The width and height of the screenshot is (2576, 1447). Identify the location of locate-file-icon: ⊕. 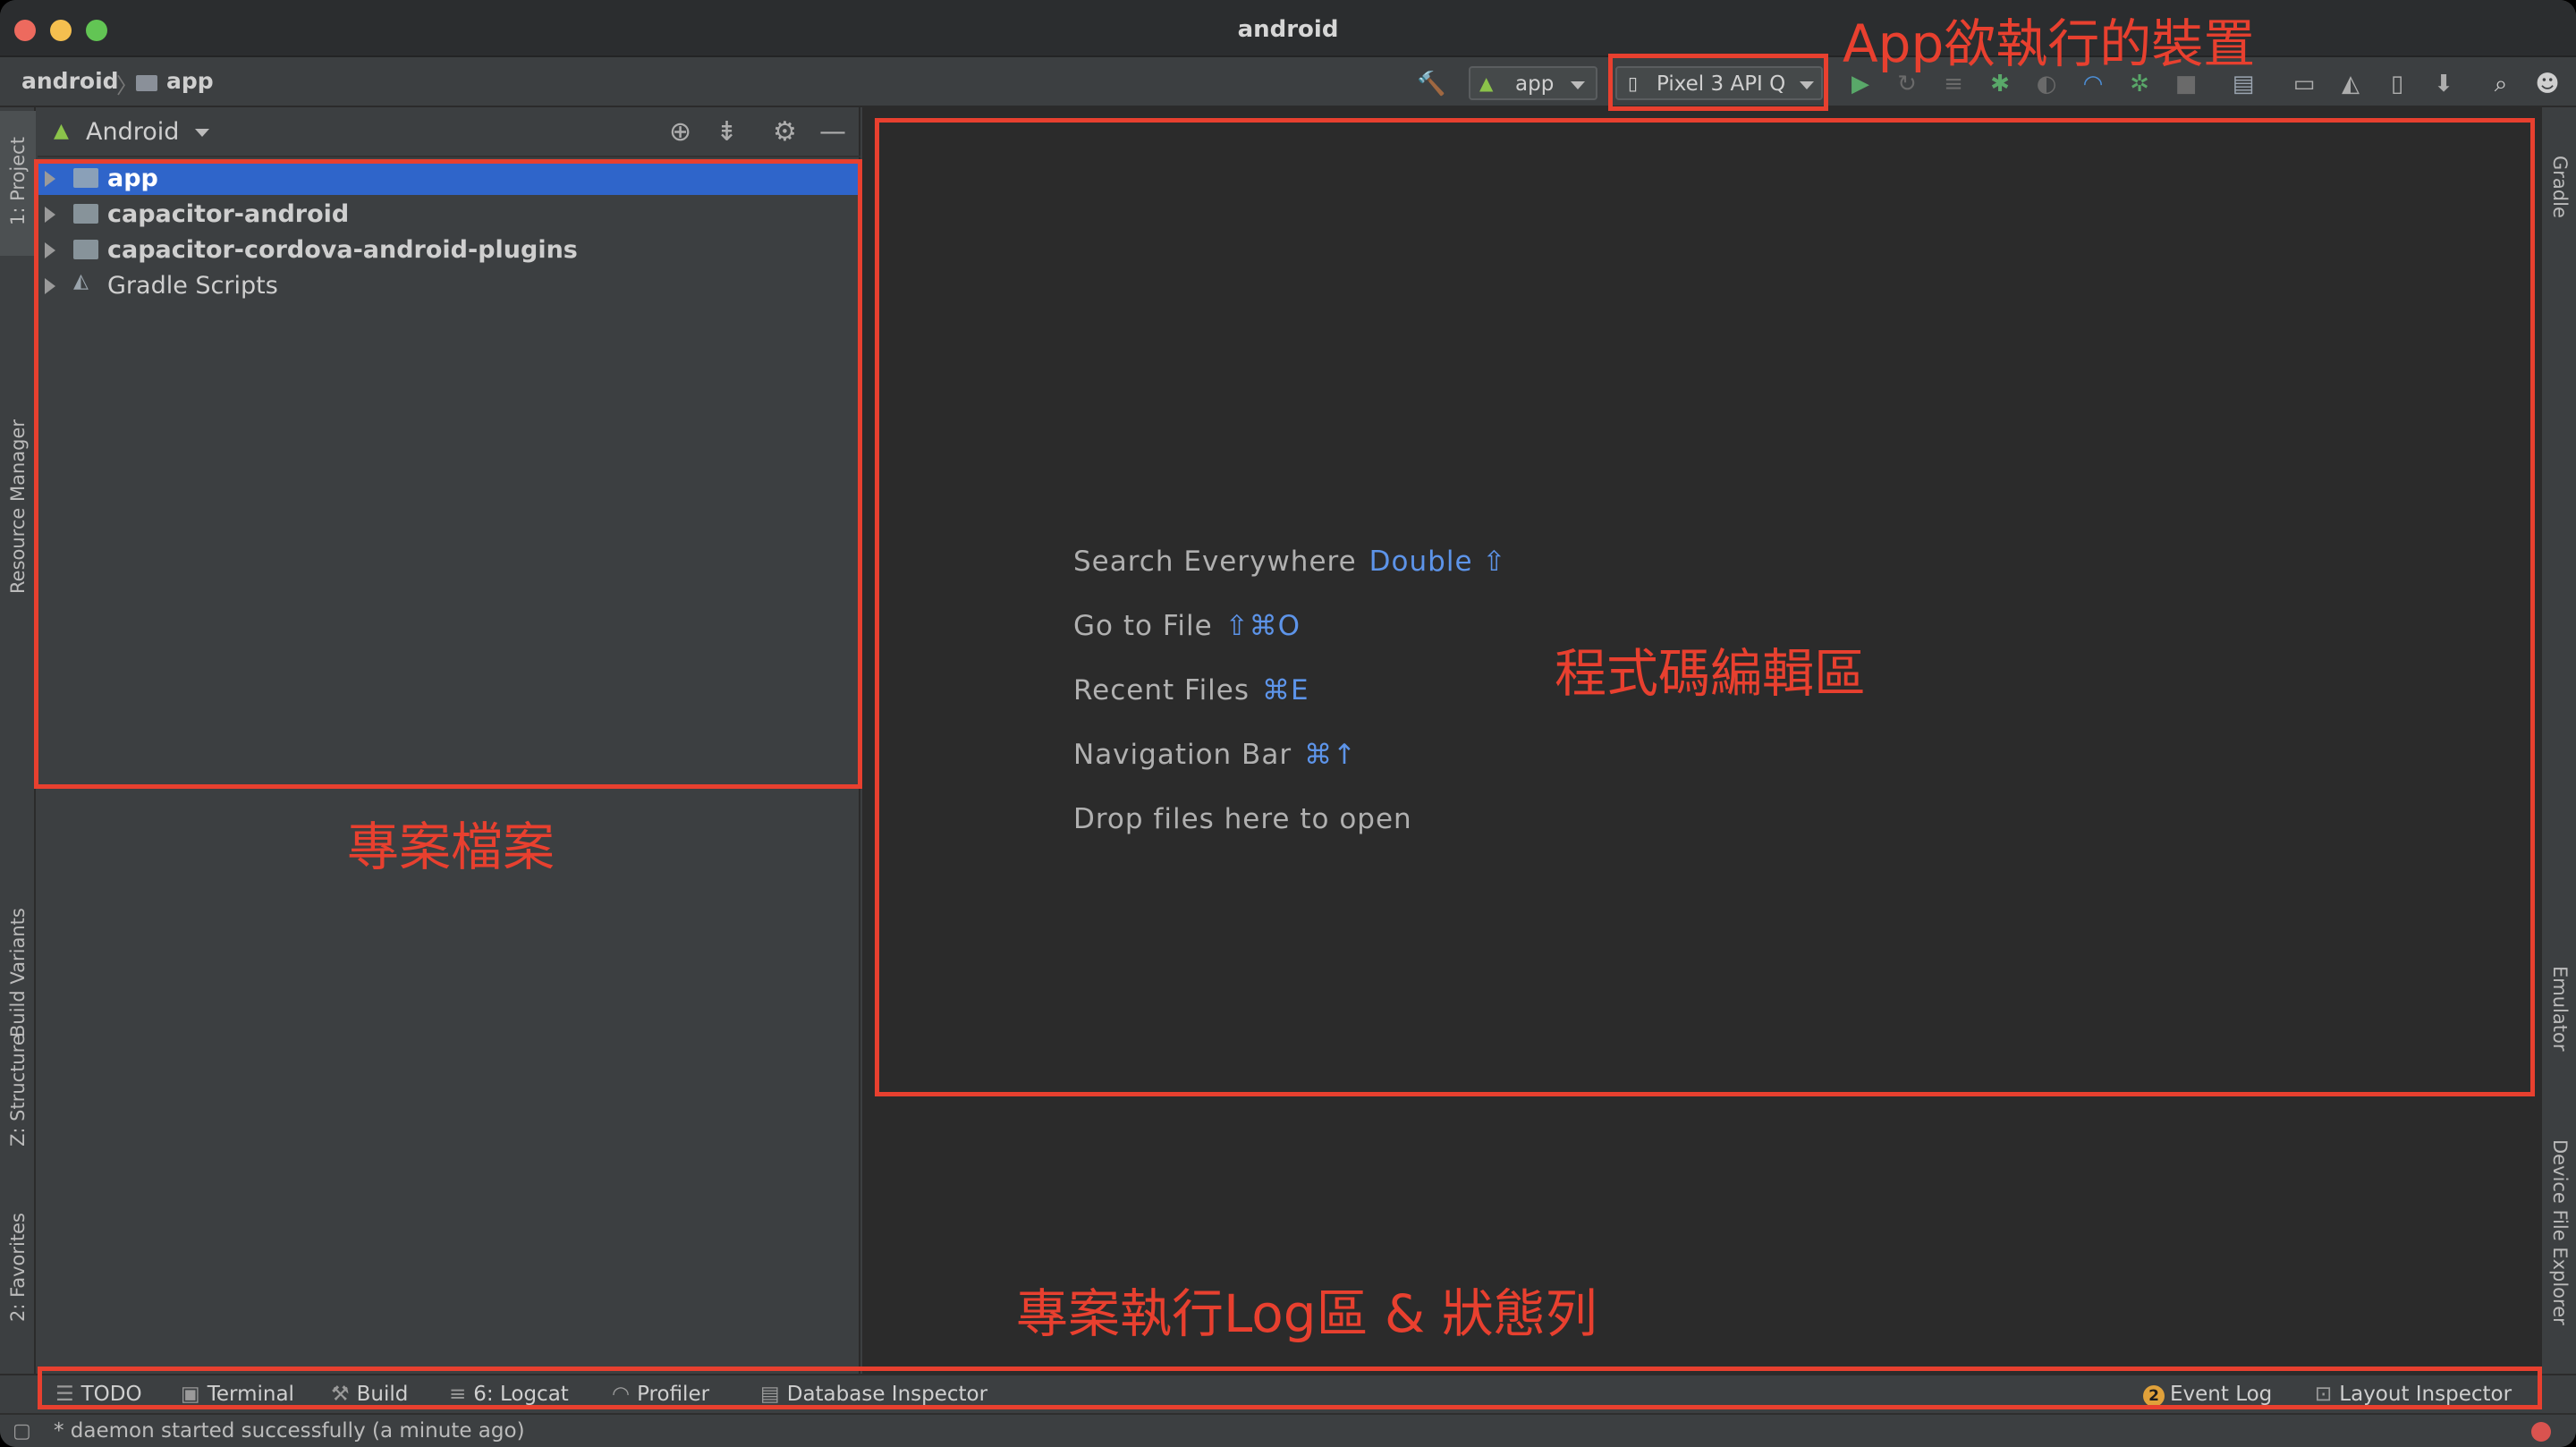
(680, 132).